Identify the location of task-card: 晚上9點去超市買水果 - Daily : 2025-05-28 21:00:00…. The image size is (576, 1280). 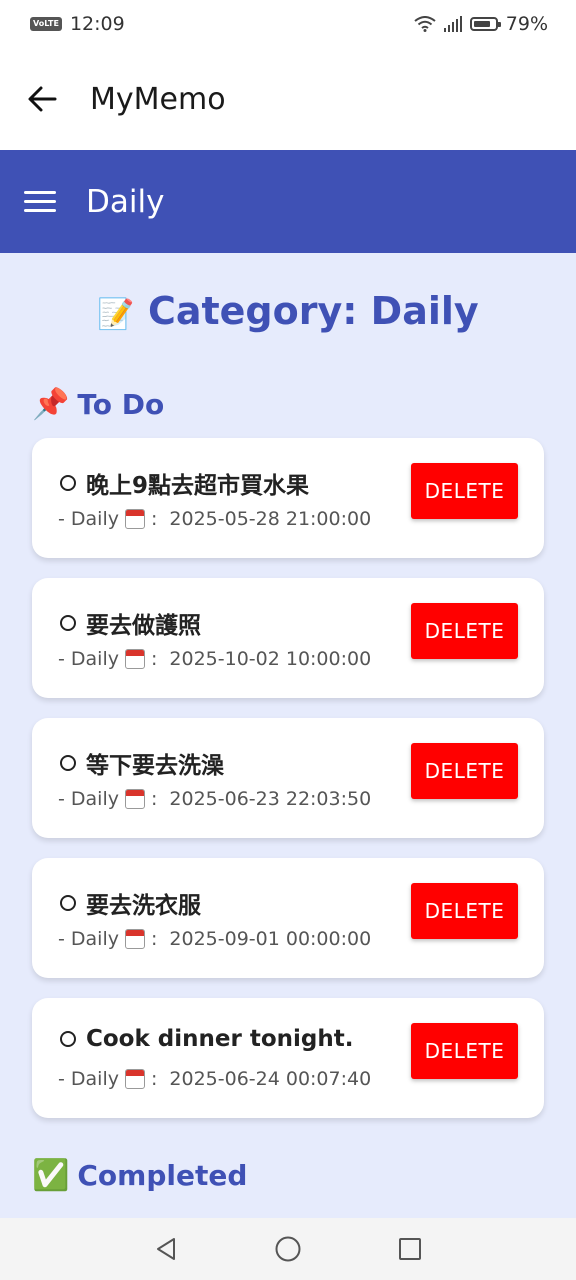
(288, 498).